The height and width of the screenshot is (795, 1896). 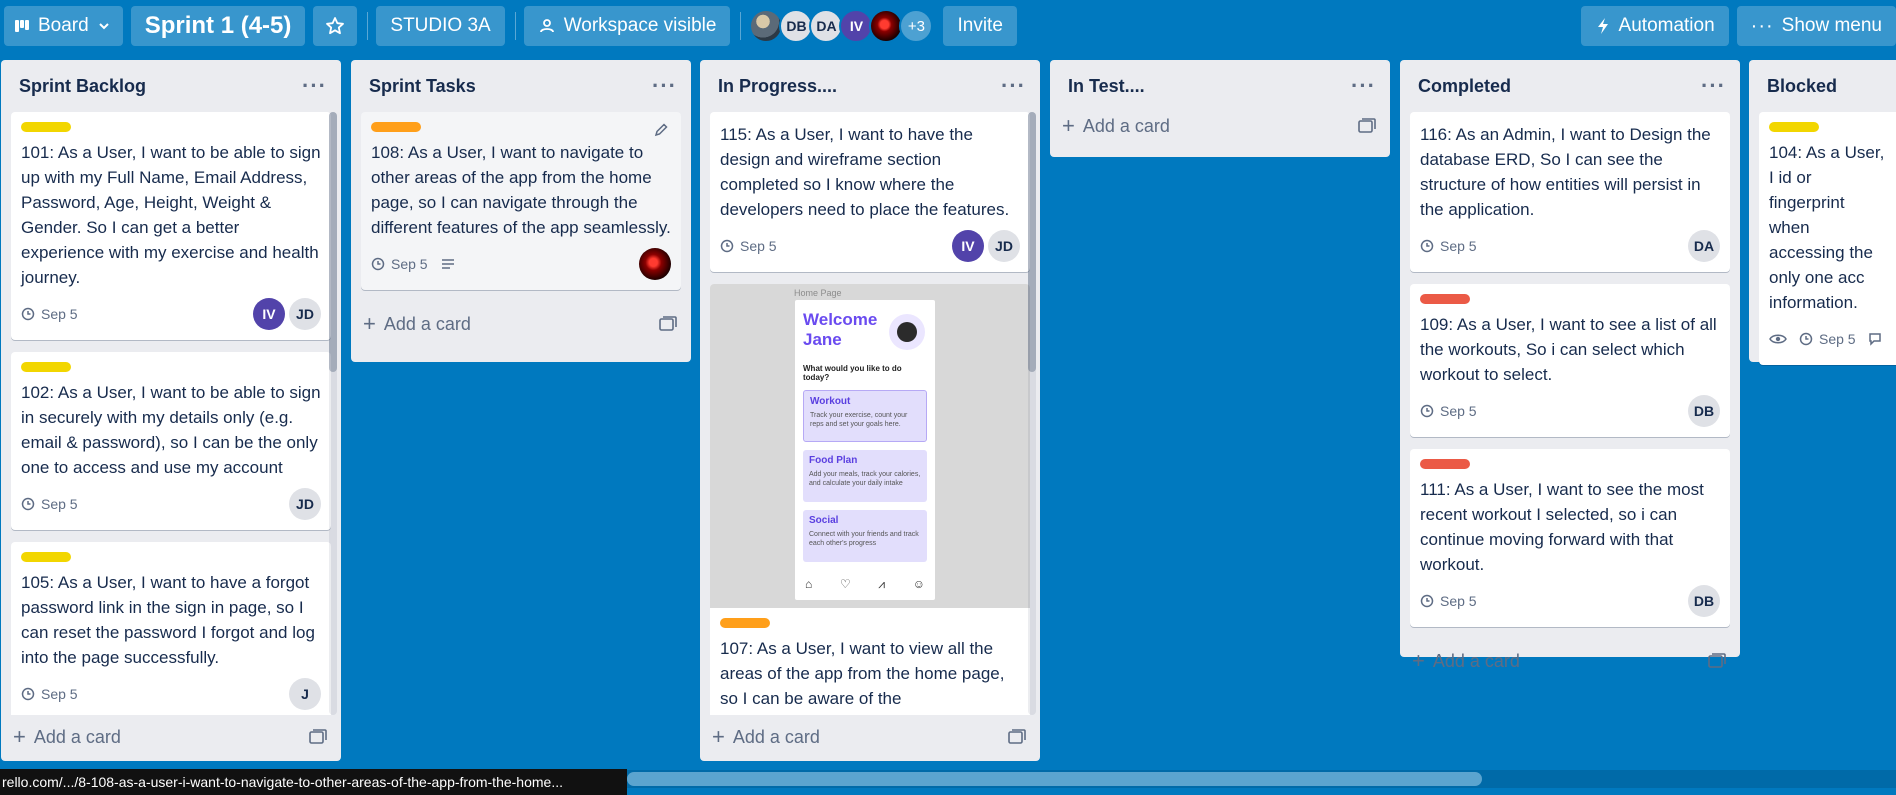 What do you see at coordinates (655, 264) in the screenshot?
I see `card-member-avatar` at bounding box center [655, 264].